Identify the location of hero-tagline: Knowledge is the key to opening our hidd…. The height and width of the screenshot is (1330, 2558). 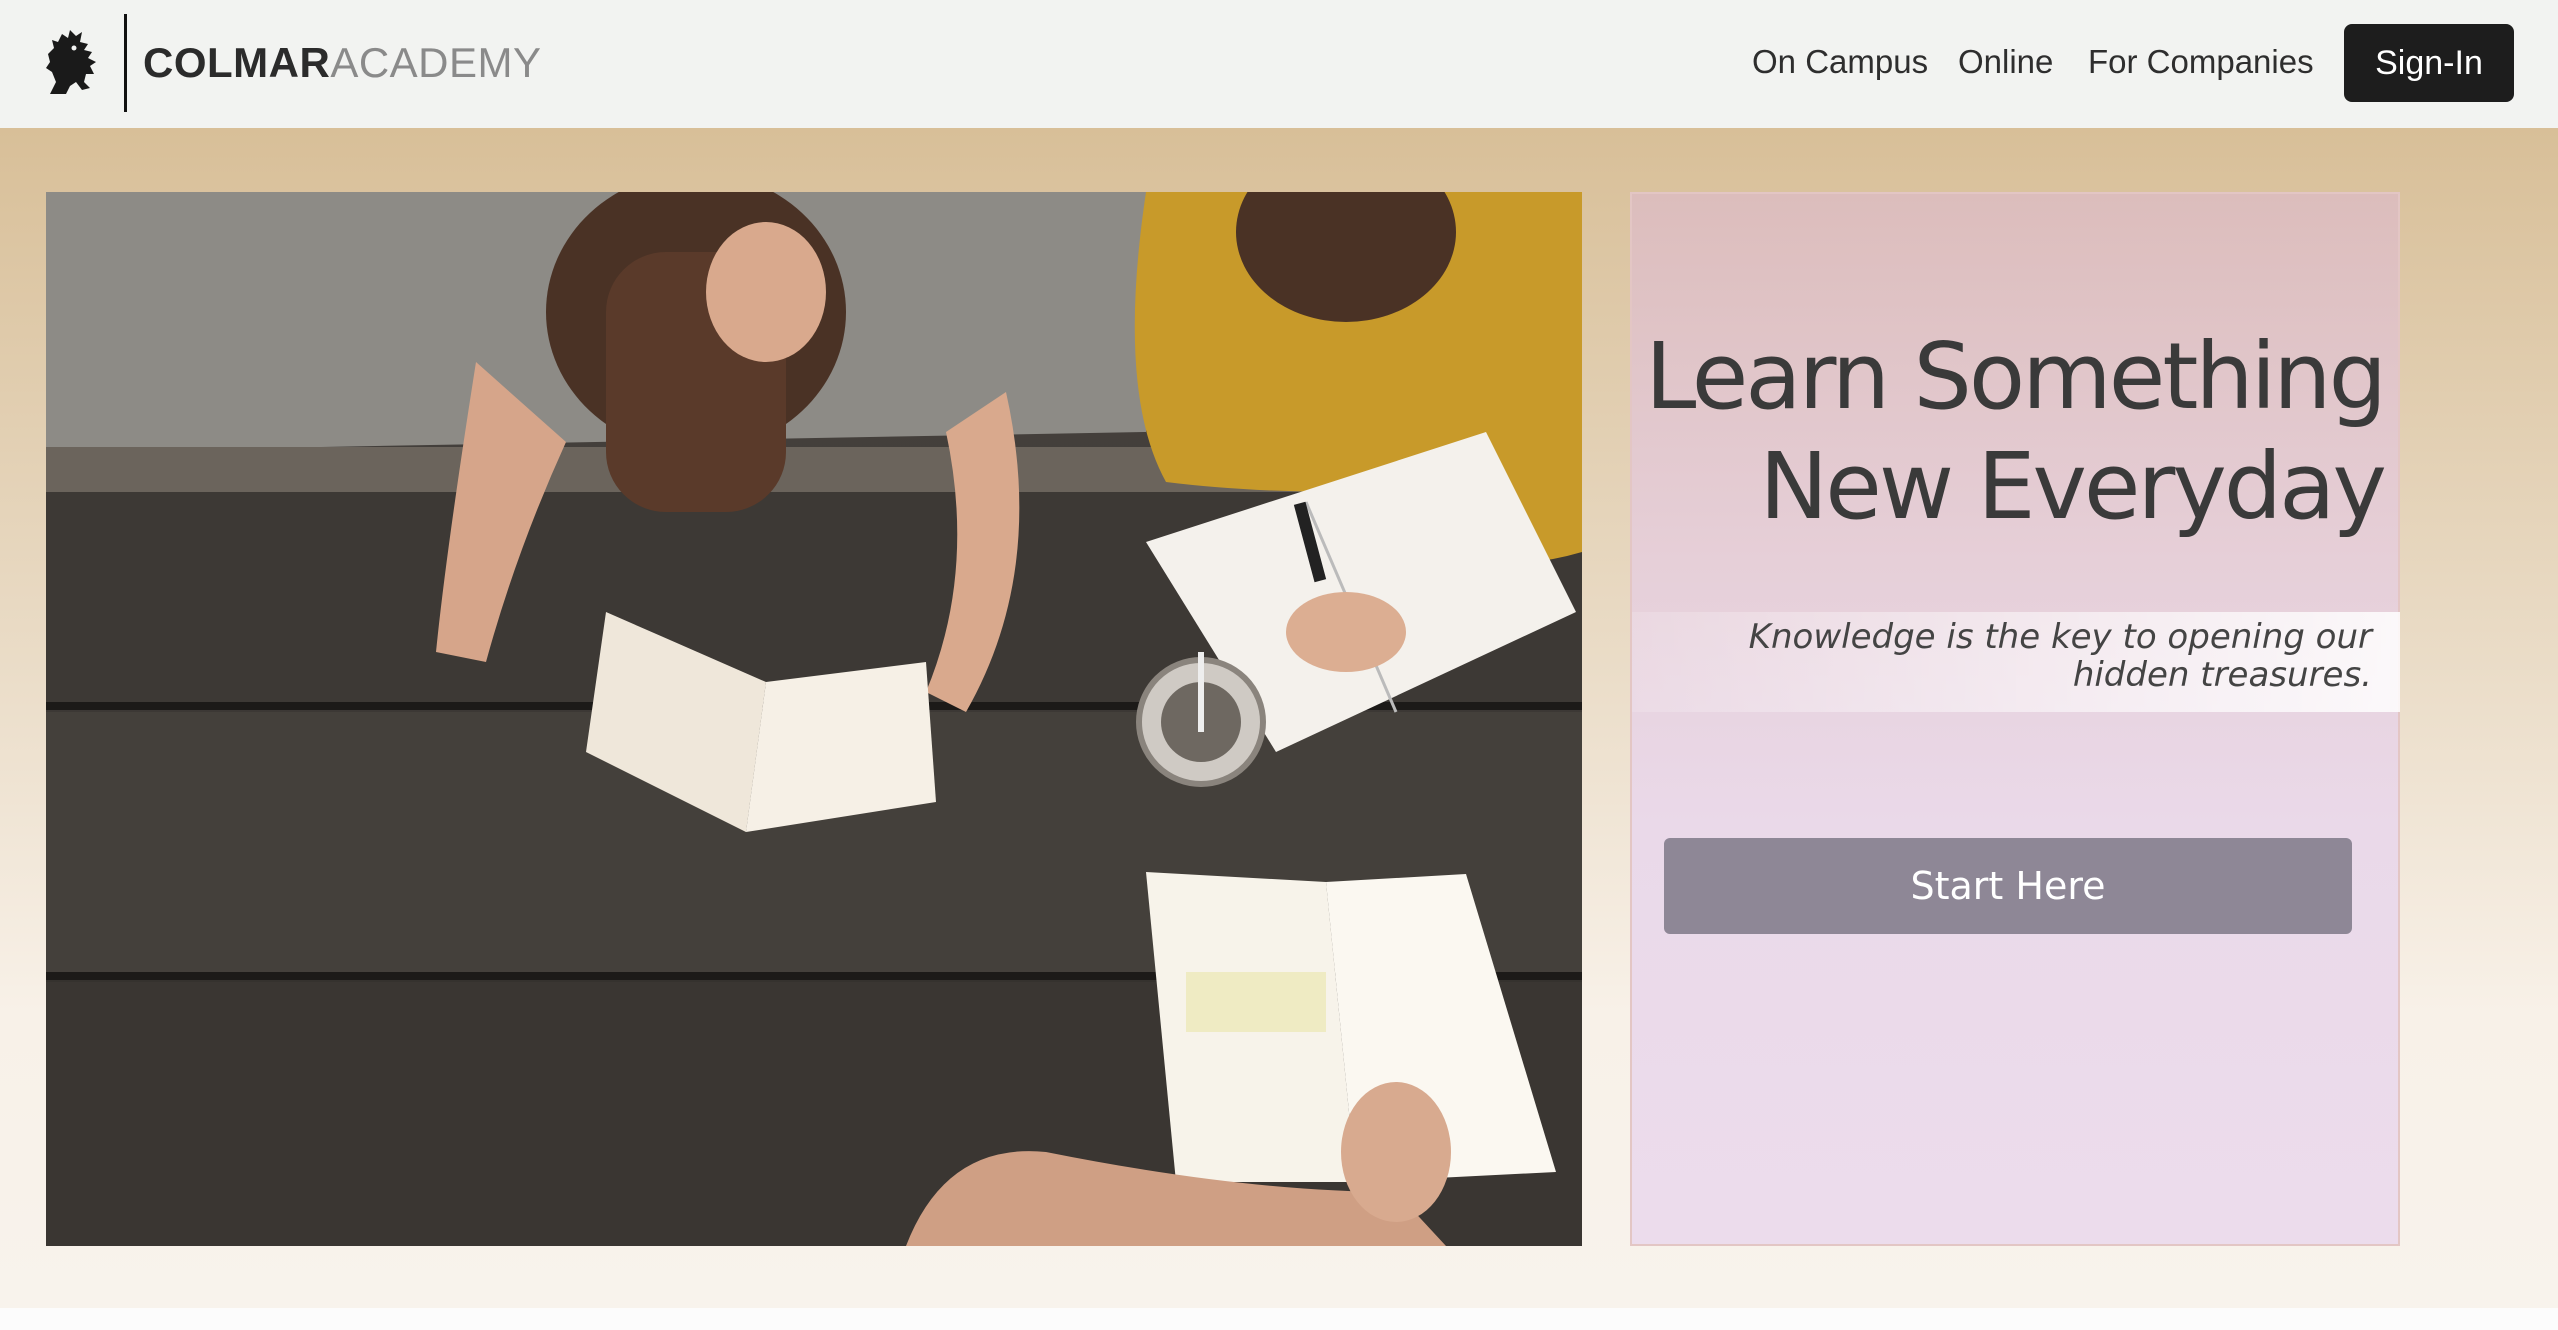
(2052, 656).